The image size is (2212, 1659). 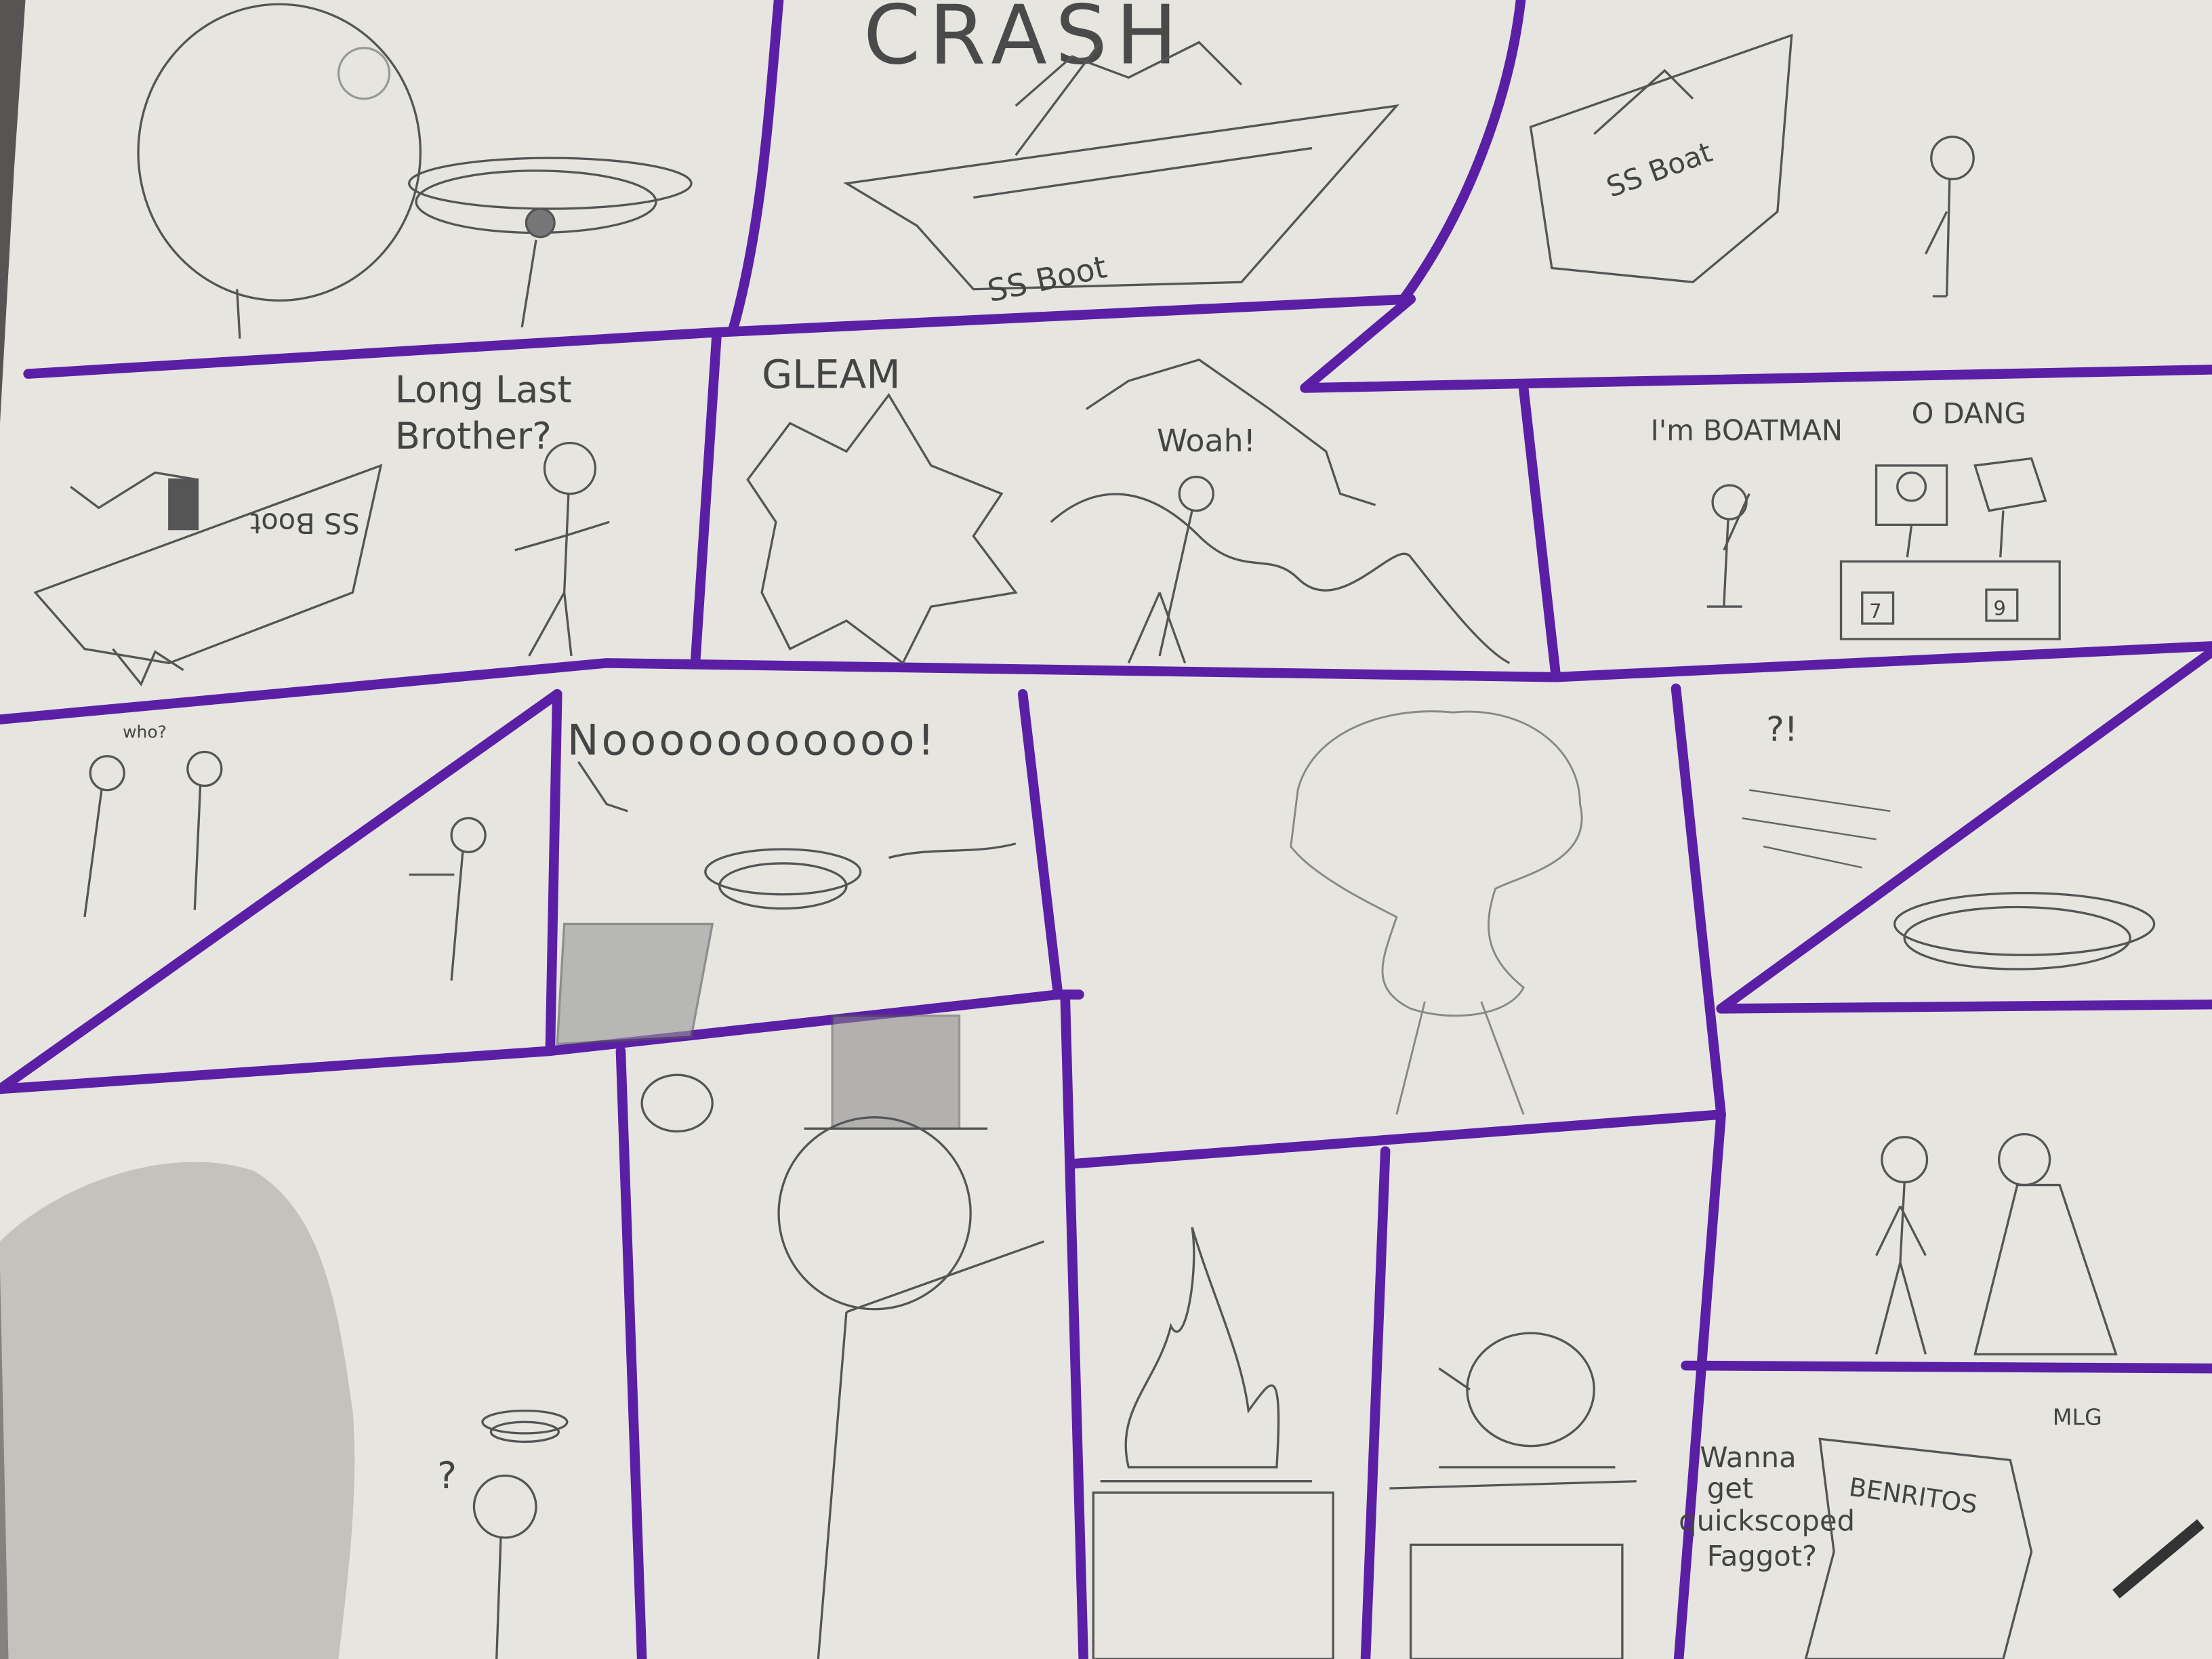 What do you see at coordinates (1782, 730) in the screenshot?
I see `huh-text: ?!` at bounding box center [1782, 730].